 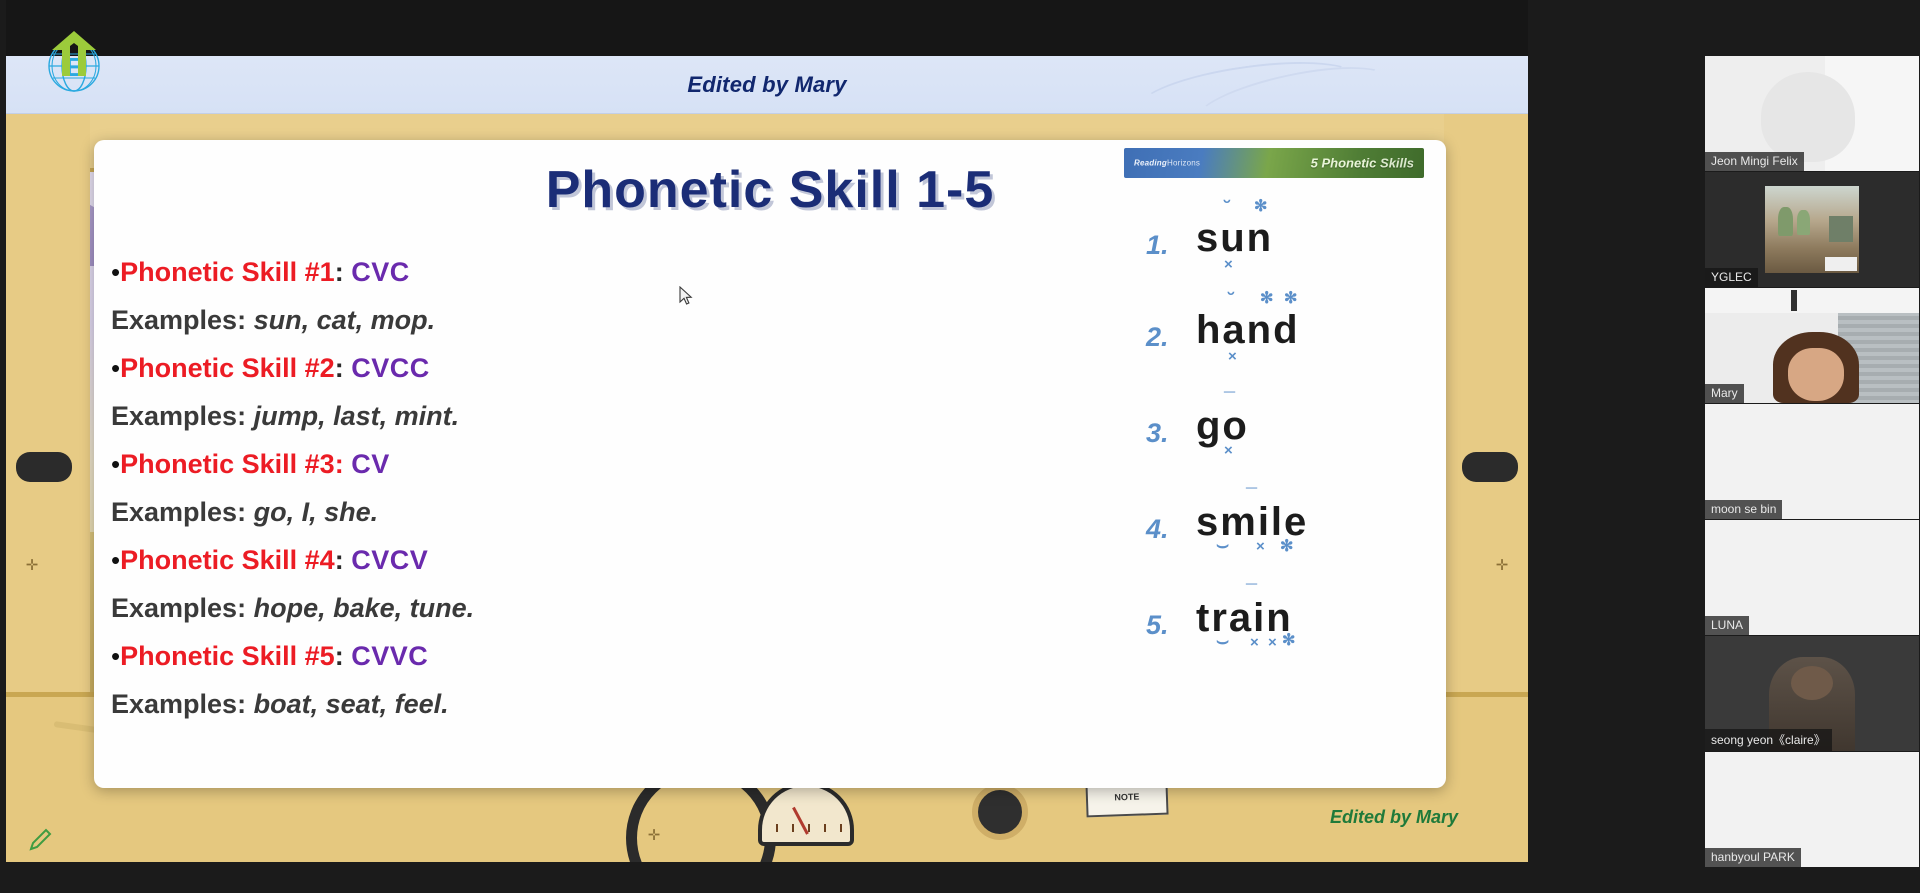 I want to click on cross-mark-icon-5a: ×, so click(x=1254, y=642).